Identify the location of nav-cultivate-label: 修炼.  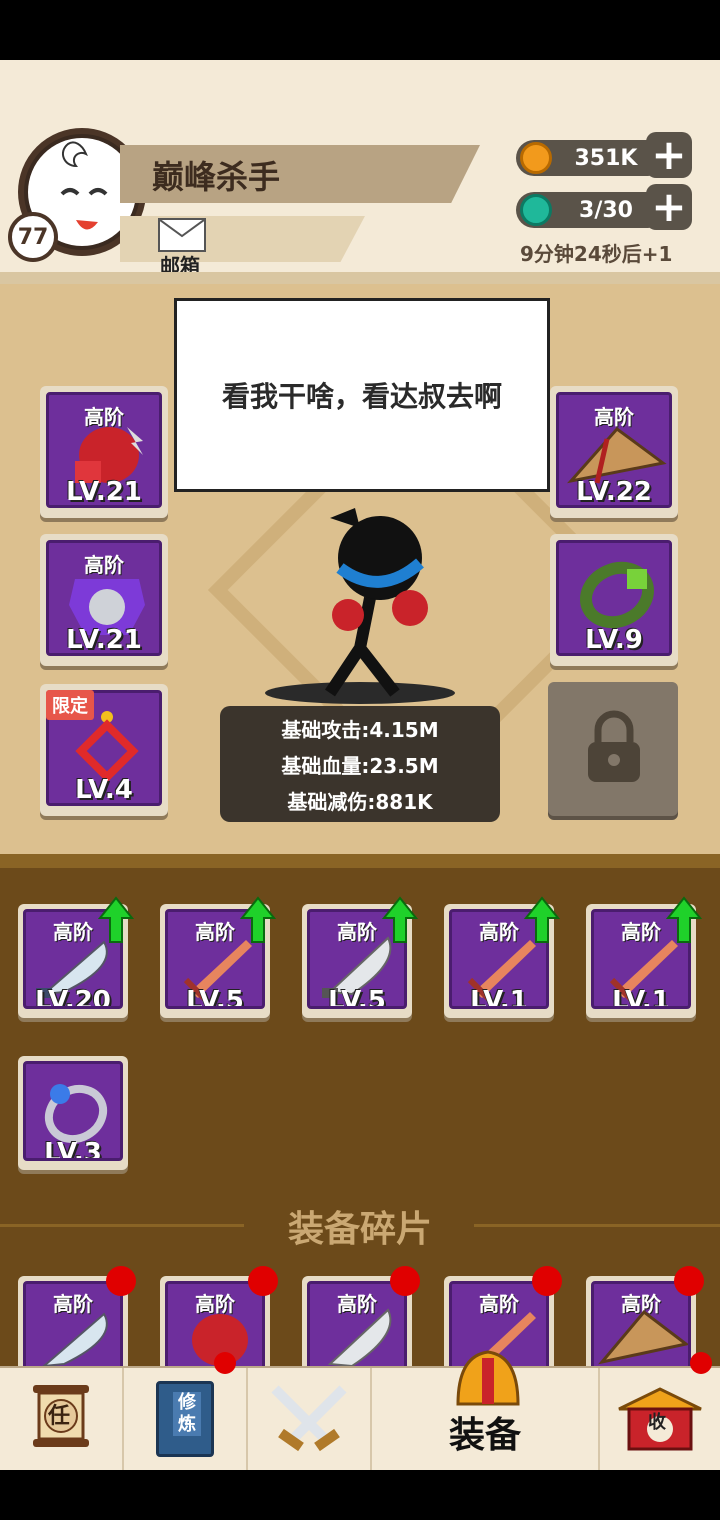
(187, 1414).